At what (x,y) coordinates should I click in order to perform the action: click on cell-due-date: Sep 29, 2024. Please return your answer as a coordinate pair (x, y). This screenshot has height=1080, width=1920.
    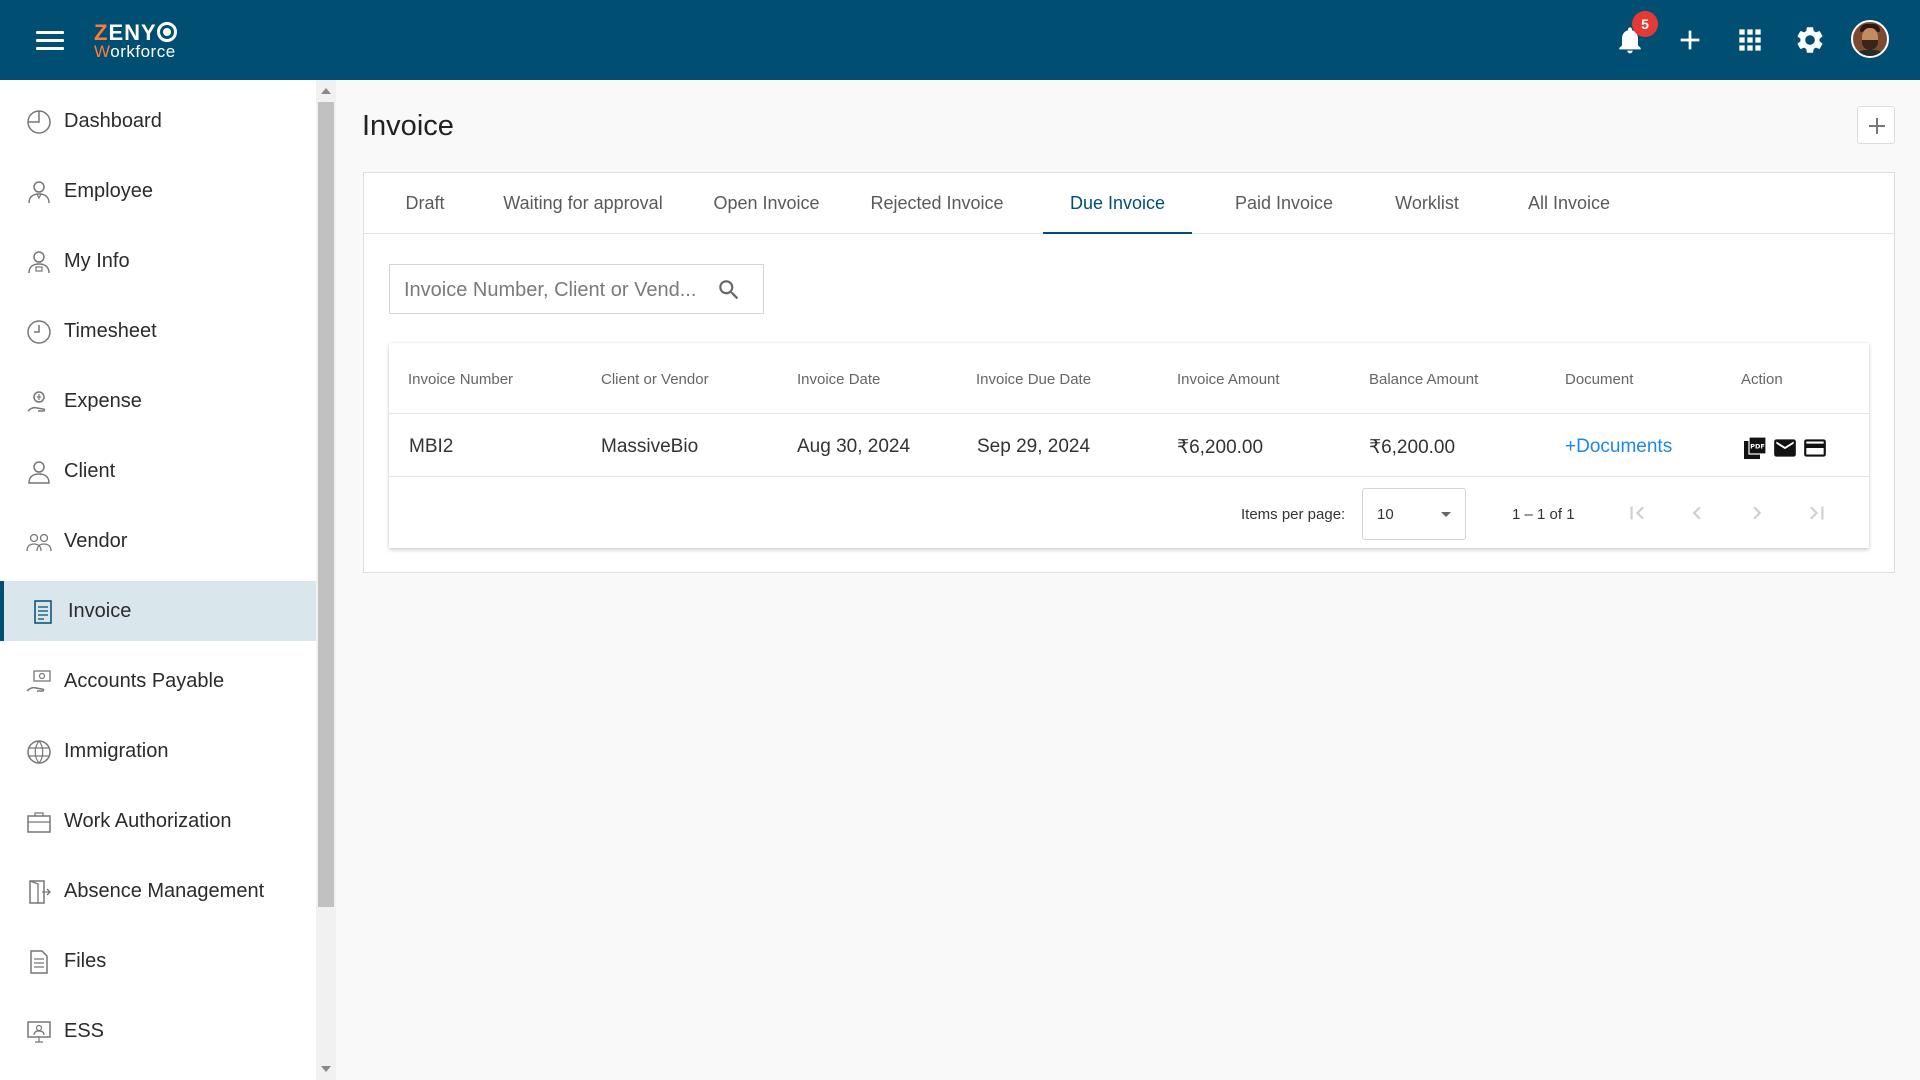
    Looking at the image, I should click on (1034, 446).